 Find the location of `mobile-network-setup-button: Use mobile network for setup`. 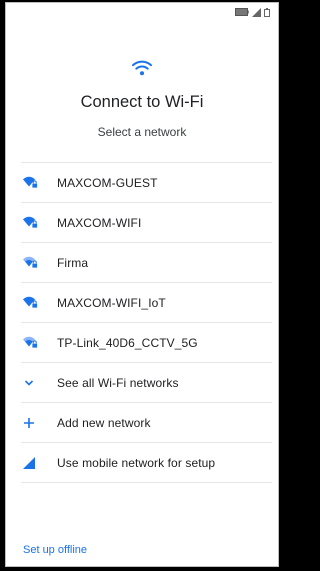

mobile-network-setup-button: Use mobile network for setup is located at coordinates (146, 463).